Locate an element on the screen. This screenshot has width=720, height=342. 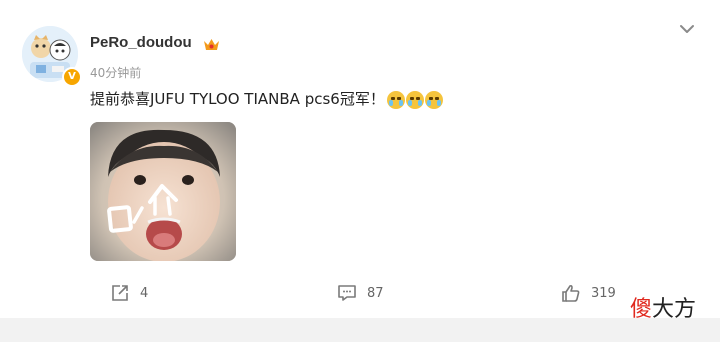
post-text: 提前恭喜JUFU TYLOO TIANBA pcs6冠军！ is located at coordinates (266, 98).